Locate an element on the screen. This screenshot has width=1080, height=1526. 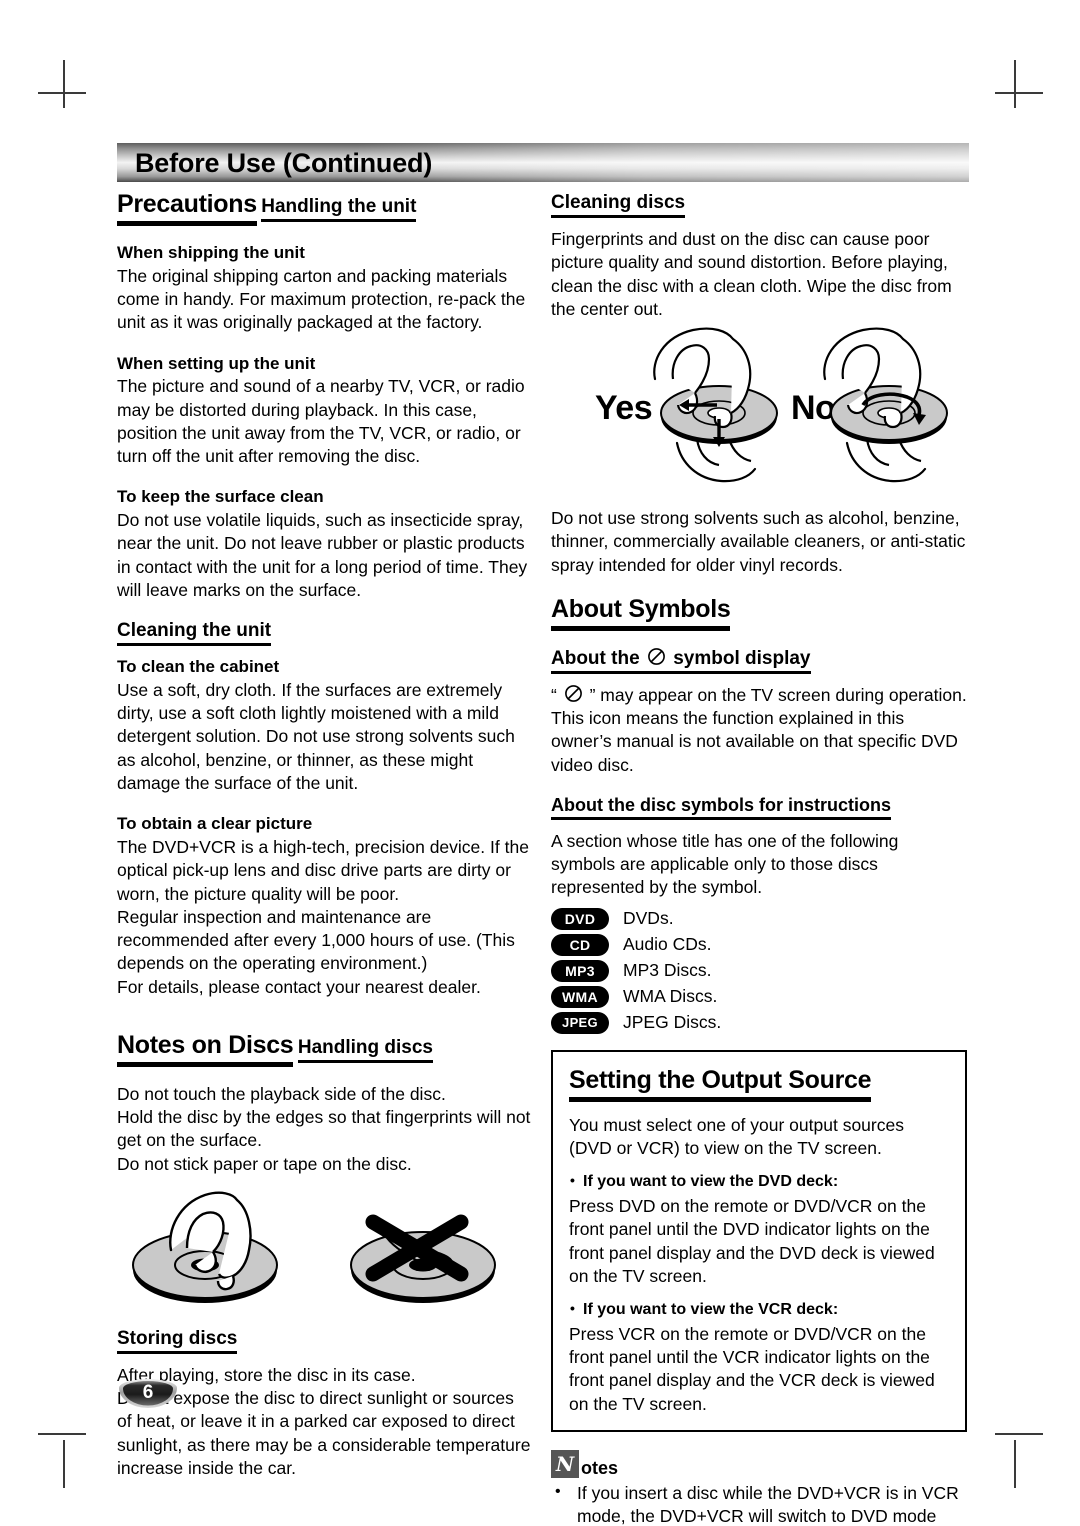
disc-prohibited-icon is located at coordinates (423, 1258).